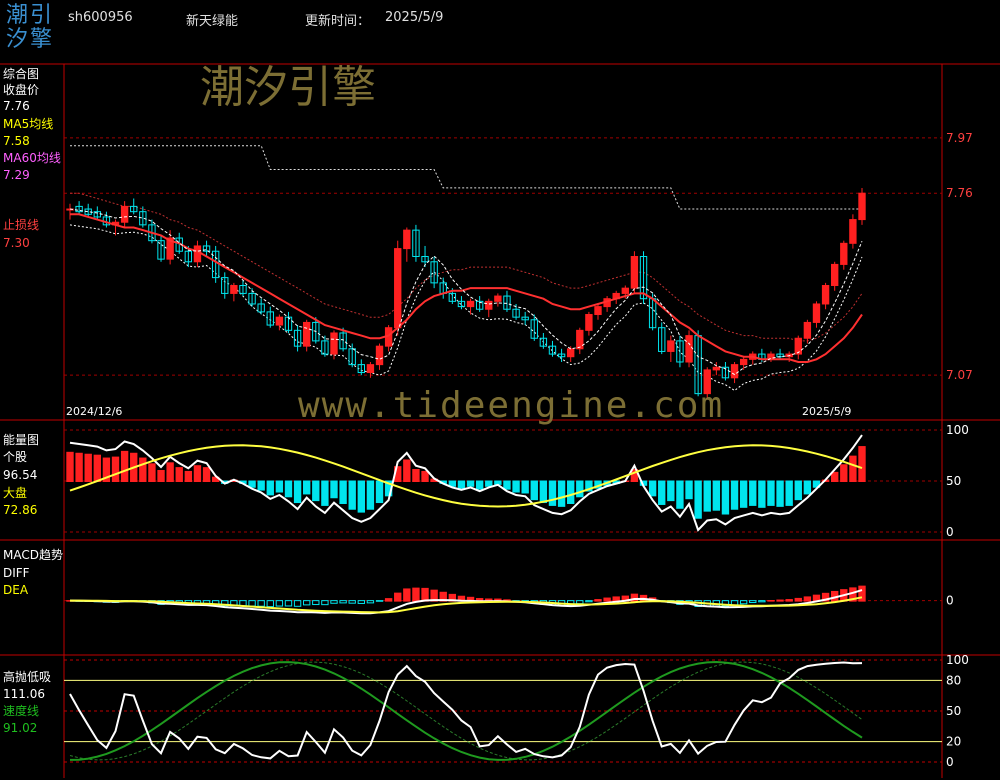  What do you see at coordinates (21, 74) in the screenshot?
I see `main-title: 综合图` at bounding box center [21, 74].